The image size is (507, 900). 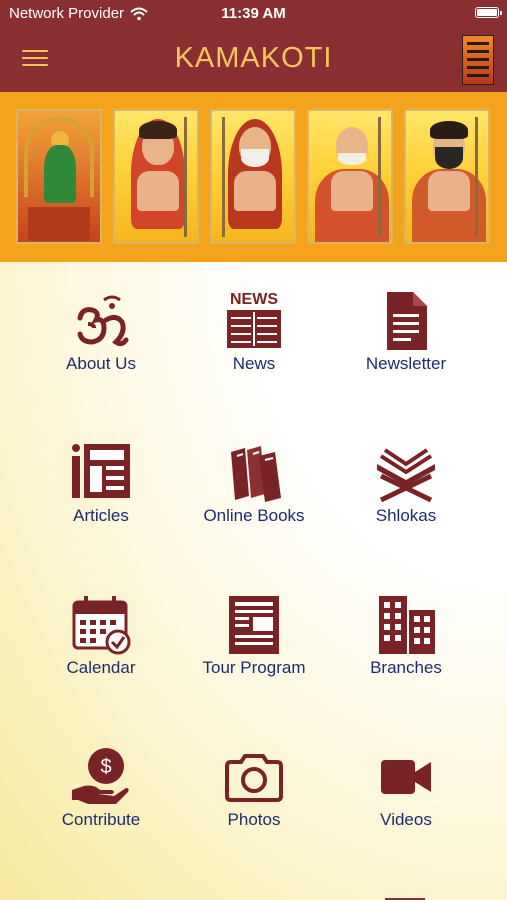 What do you see at coordinates (59, 176) in the screenshot?
I see `goddess-portrait` at bounding box center [59, 176].